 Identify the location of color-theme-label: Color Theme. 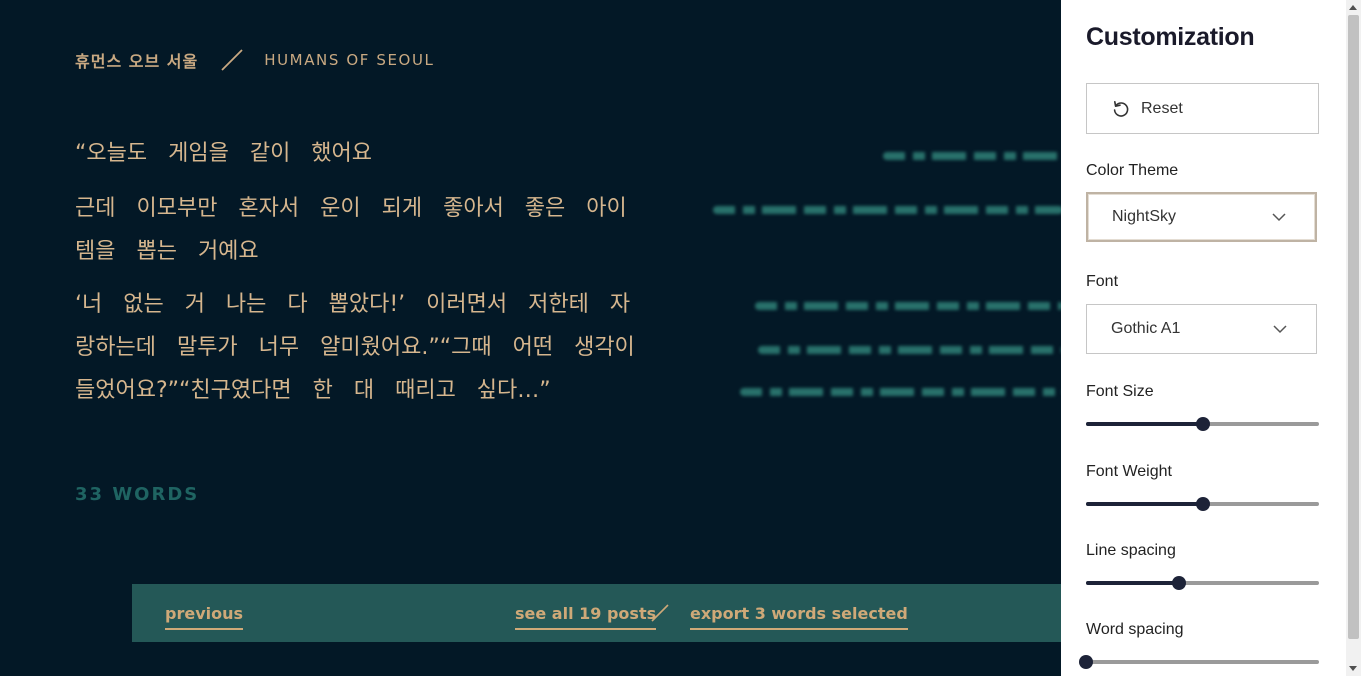
(1132, 170).